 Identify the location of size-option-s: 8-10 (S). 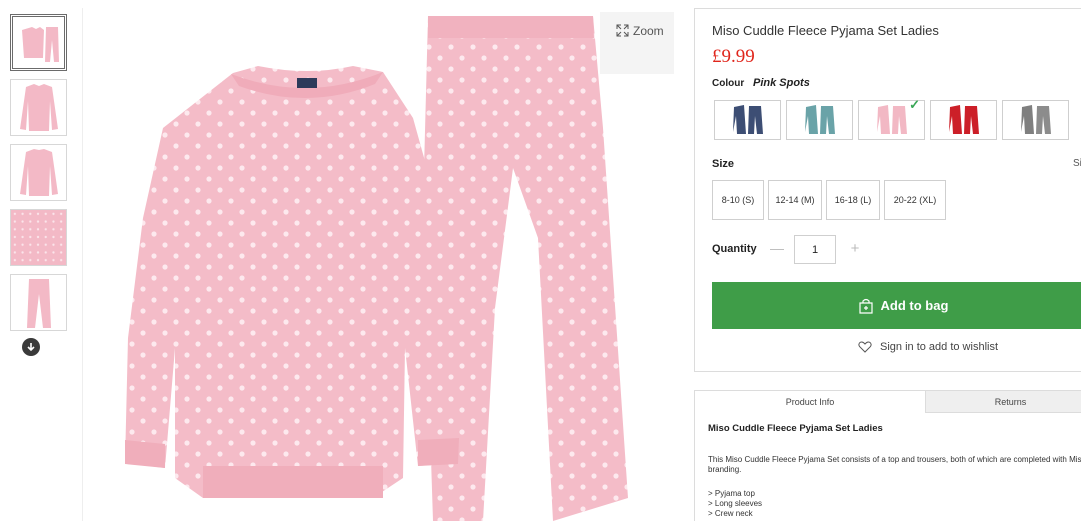
(738, 200).